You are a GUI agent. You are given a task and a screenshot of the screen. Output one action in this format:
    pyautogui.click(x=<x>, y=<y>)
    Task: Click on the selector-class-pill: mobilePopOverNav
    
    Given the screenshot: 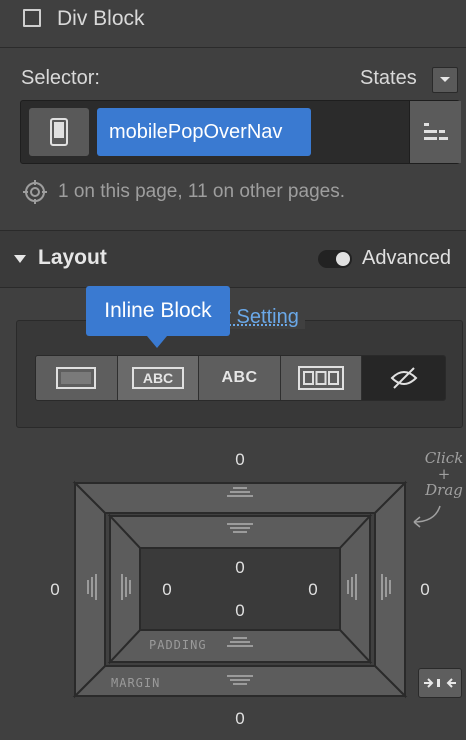 What is the action you would take?
    pyautogui.click(x=204, y=132)
    